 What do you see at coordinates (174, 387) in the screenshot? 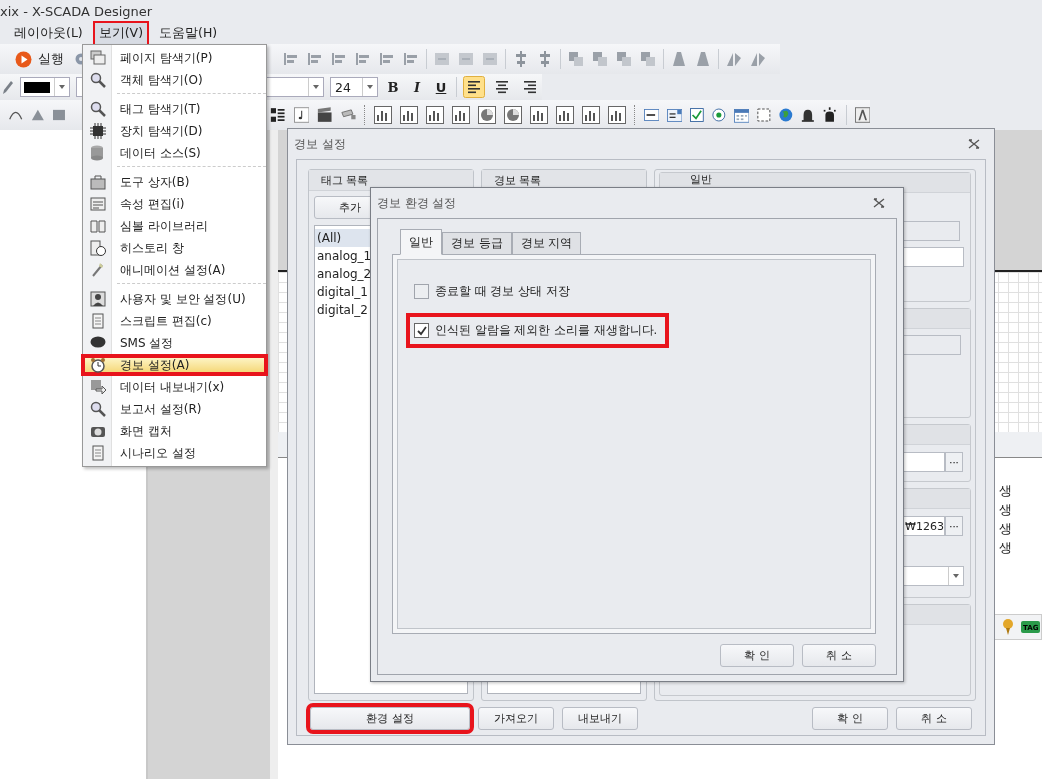
I see `menu-item: 데이터 내보내기(x)` at bounding box center [174, 387].